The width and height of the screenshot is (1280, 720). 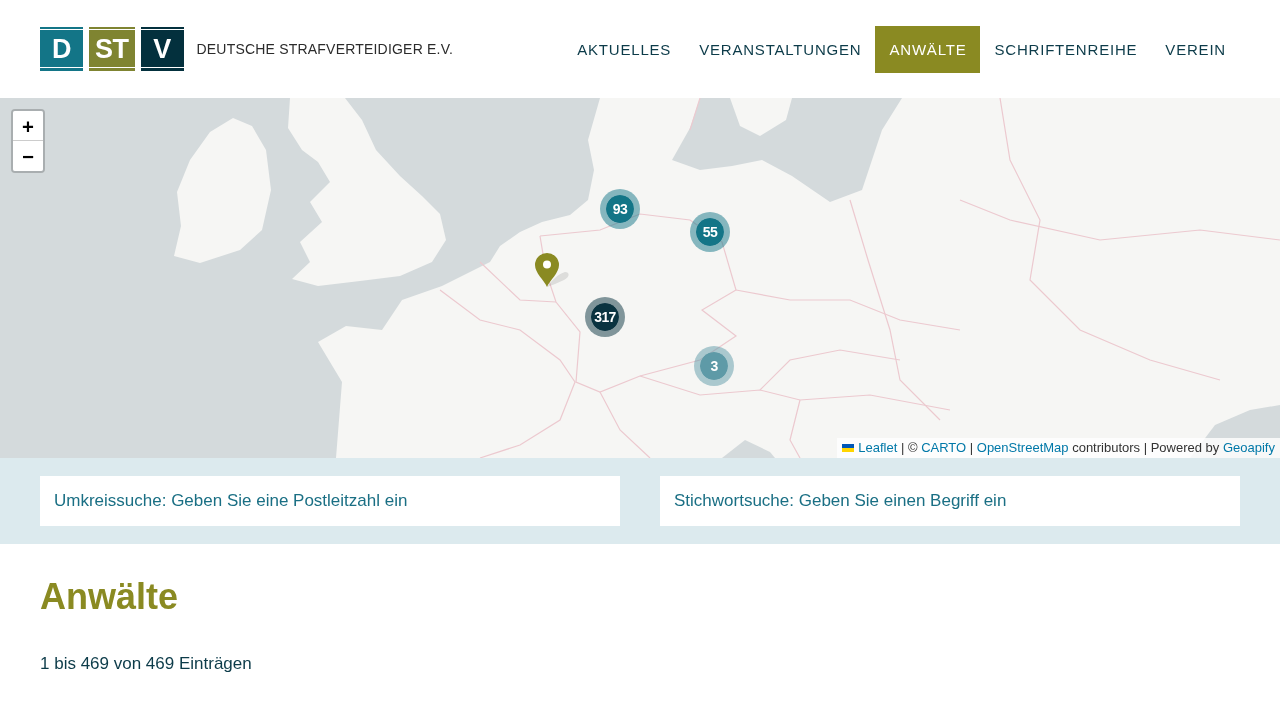 What do you see at coordinates (28, 126) in the screenshot?
I see `zoom-in-button: +` at bounding box center [28, 126].